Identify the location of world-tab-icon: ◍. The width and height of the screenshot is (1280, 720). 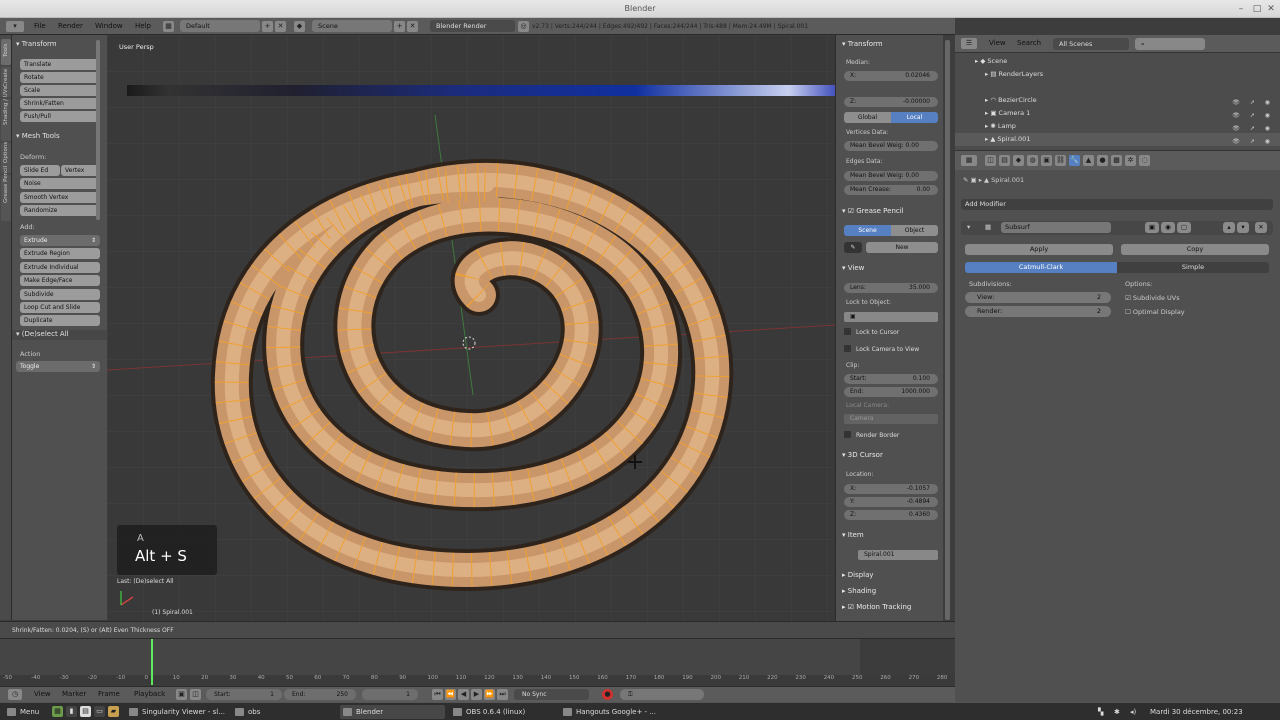
(1032, 160).